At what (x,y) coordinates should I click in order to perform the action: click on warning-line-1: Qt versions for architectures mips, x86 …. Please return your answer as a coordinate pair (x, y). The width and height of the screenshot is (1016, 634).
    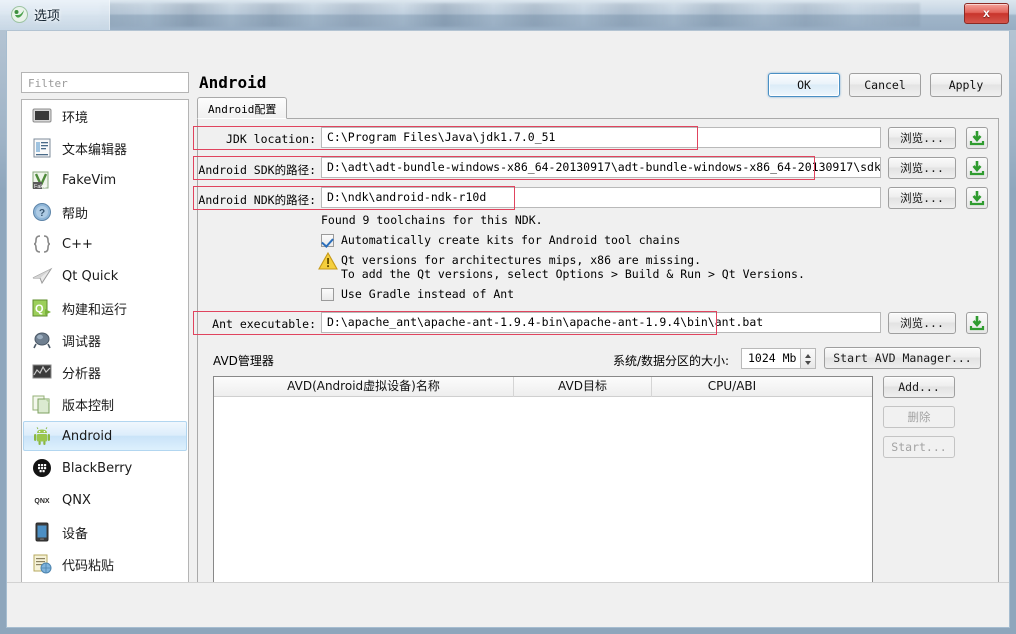
    Looking at the image, I should click on (521, 260).